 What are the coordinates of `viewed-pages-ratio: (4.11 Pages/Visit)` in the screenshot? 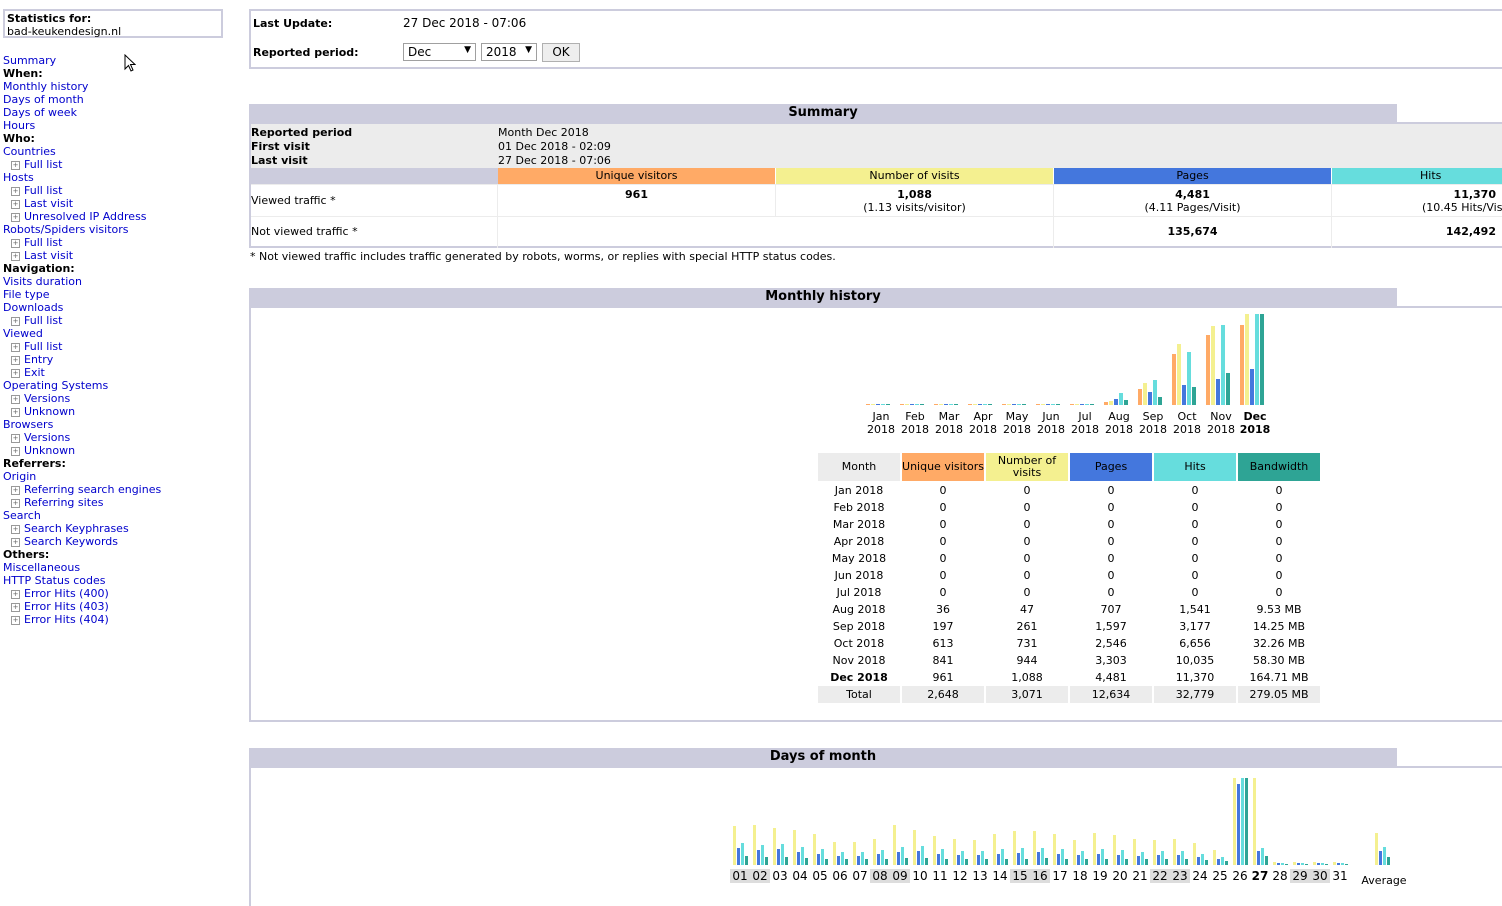 It's located at (1192, 207).